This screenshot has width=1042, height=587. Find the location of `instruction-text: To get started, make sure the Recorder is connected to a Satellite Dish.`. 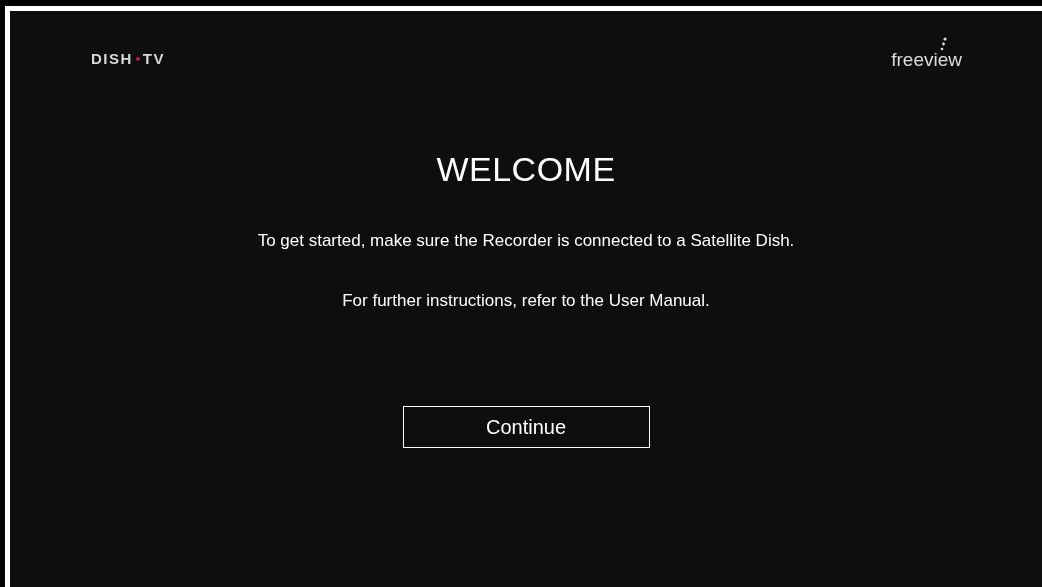

instruction-text: To get started, make sure the Recorder is connected to a Satellite Dish. is located at coordinates (526, 241).